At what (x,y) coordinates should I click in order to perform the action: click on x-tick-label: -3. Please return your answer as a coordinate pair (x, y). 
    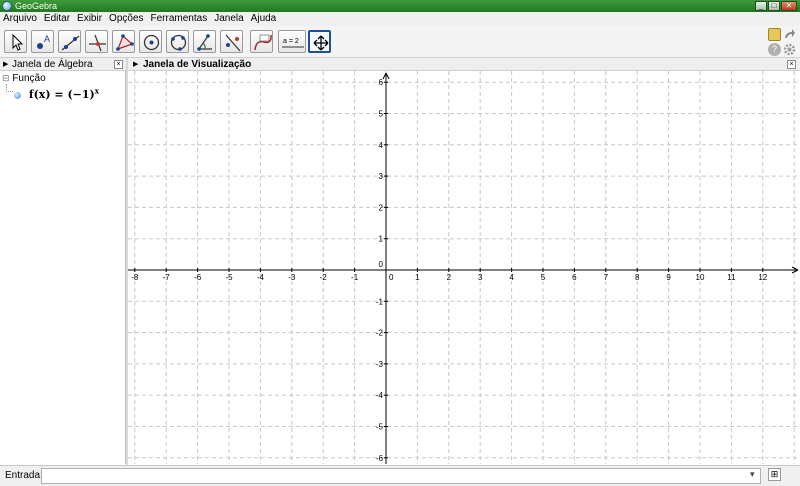
    Looking at the image, I should click on (292, 277).